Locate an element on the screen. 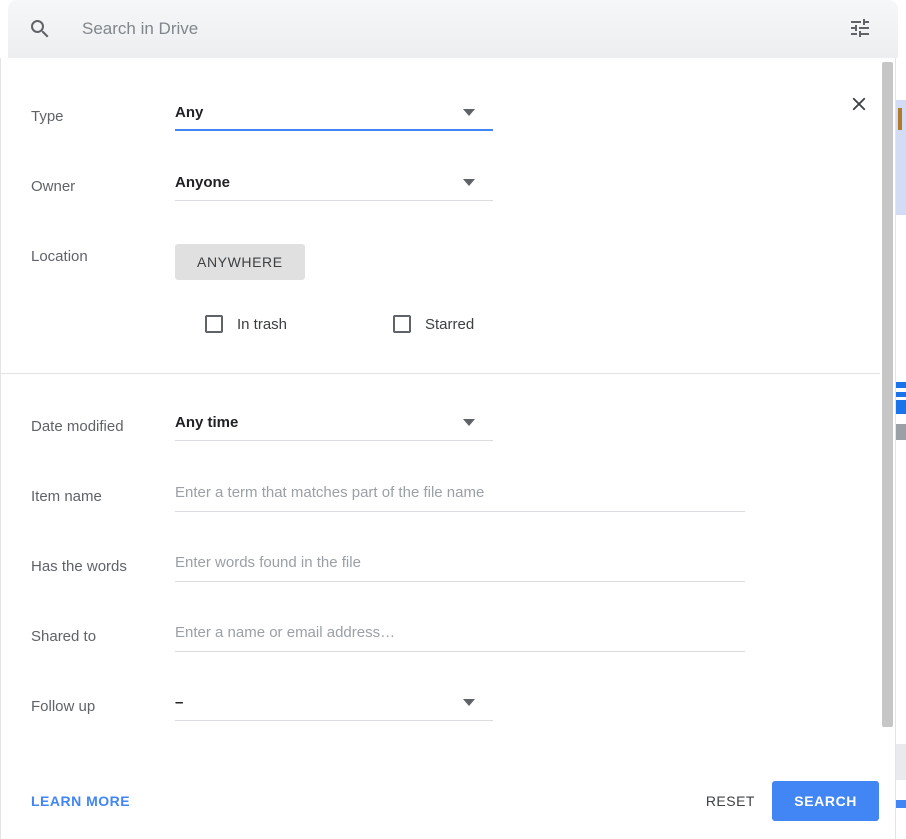 The width and height of the screenshot is (906, 839). search-submit-button: SEARCH is located at coordinates (825, 800).